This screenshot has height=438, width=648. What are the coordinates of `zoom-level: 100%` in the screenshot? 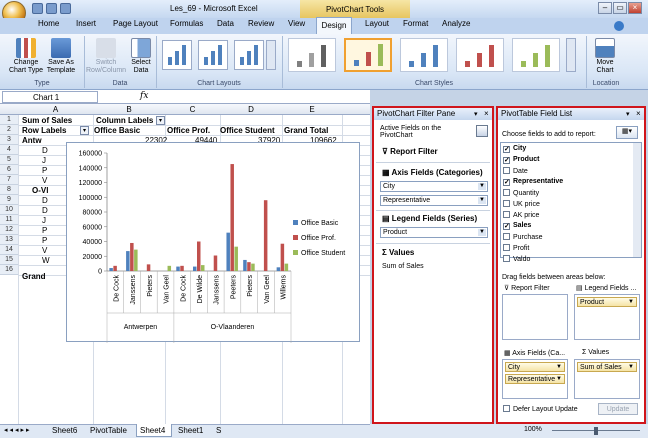 It's located at (533, 429).